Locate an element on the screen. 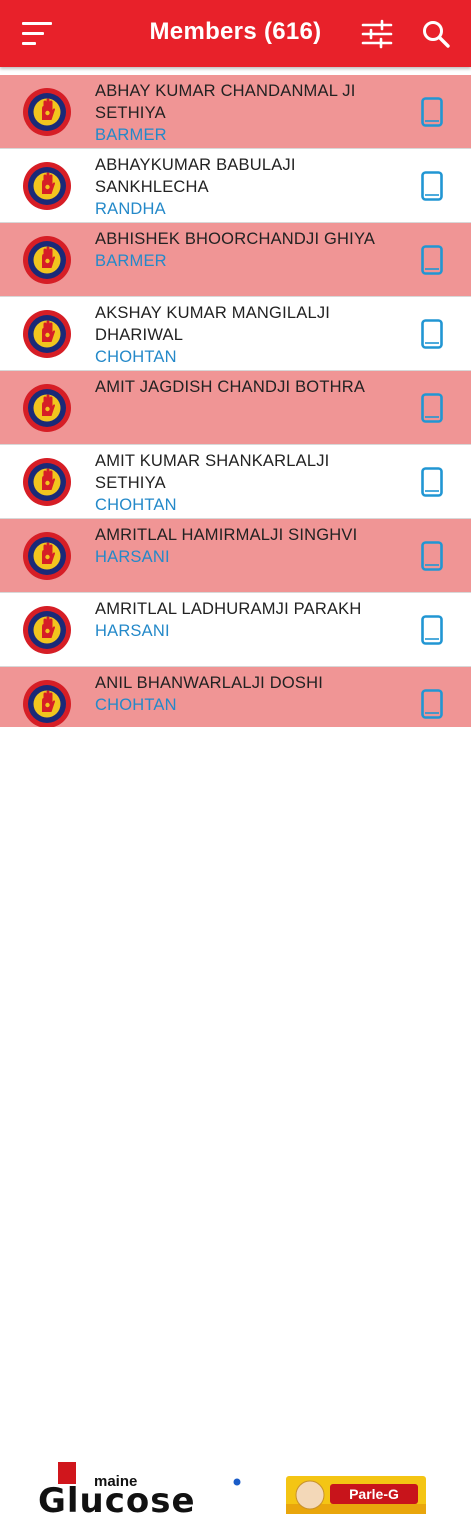  member-name-text: AMIT KUMAR SHANKARLALJI SETHIYA is located at coordinates (212, 472).